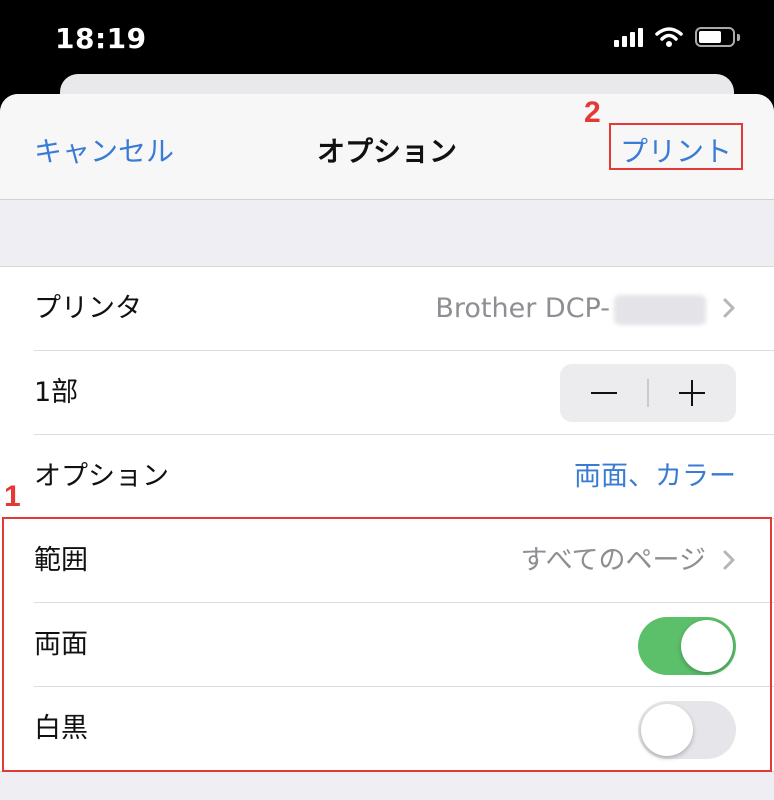 This screenshot has width=774, height=800. What do you see at coordinates (660, 309) in the screenshot?
I see `blurred-model-icon` at bounding box center [660, 309].